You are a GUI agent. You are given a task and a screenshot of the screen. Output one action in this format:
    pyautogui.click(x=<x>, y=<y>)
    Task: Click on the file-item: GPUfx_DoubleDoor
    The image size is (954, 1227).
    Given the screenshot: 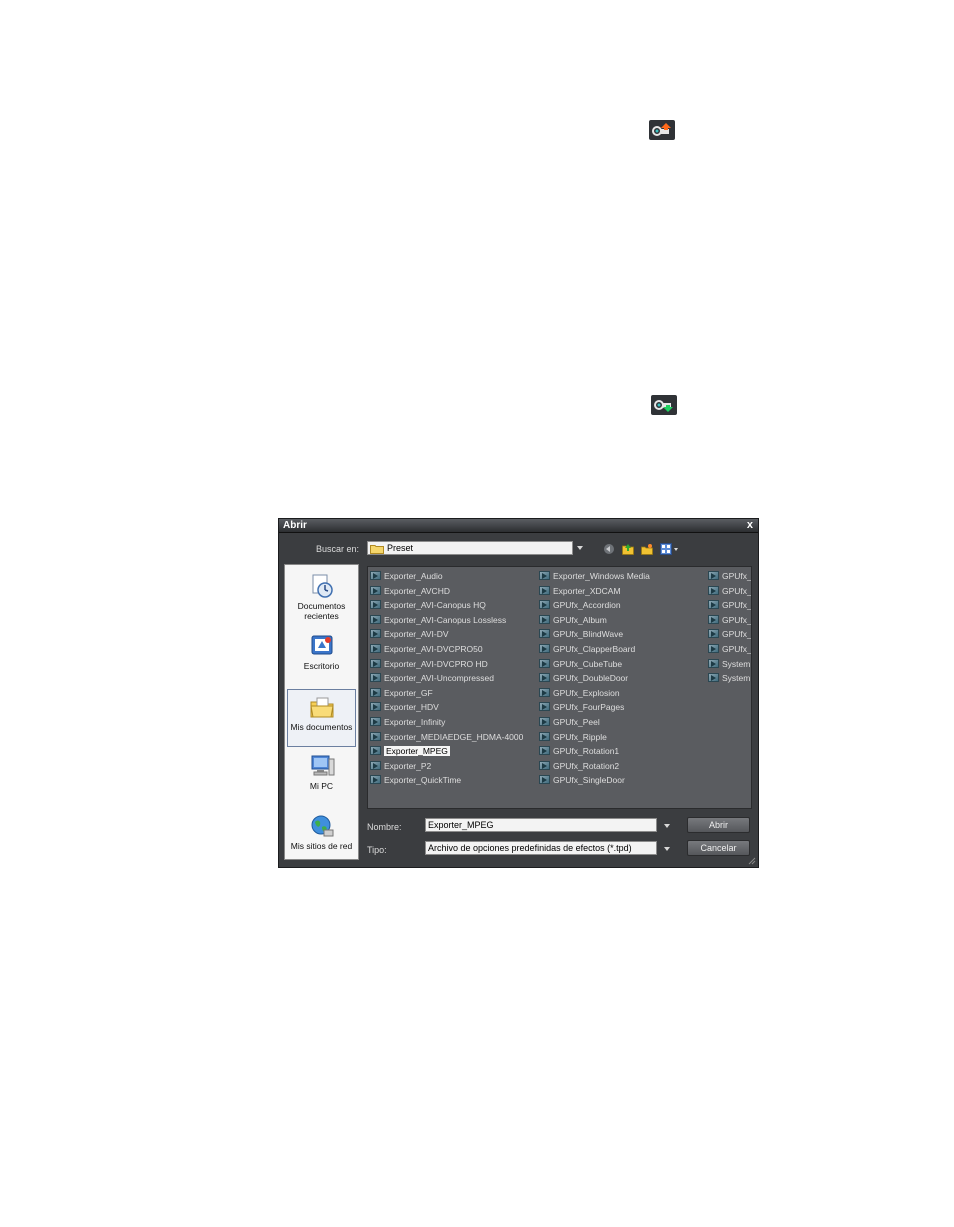 What is the action you would take?
    pyautogui.click(x=594, y=678)
    